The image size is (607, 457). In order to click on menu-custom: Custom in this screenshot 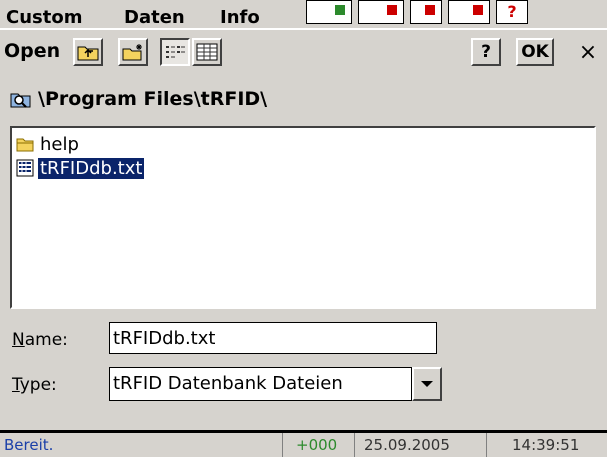, I will do `click(44, 15)`.